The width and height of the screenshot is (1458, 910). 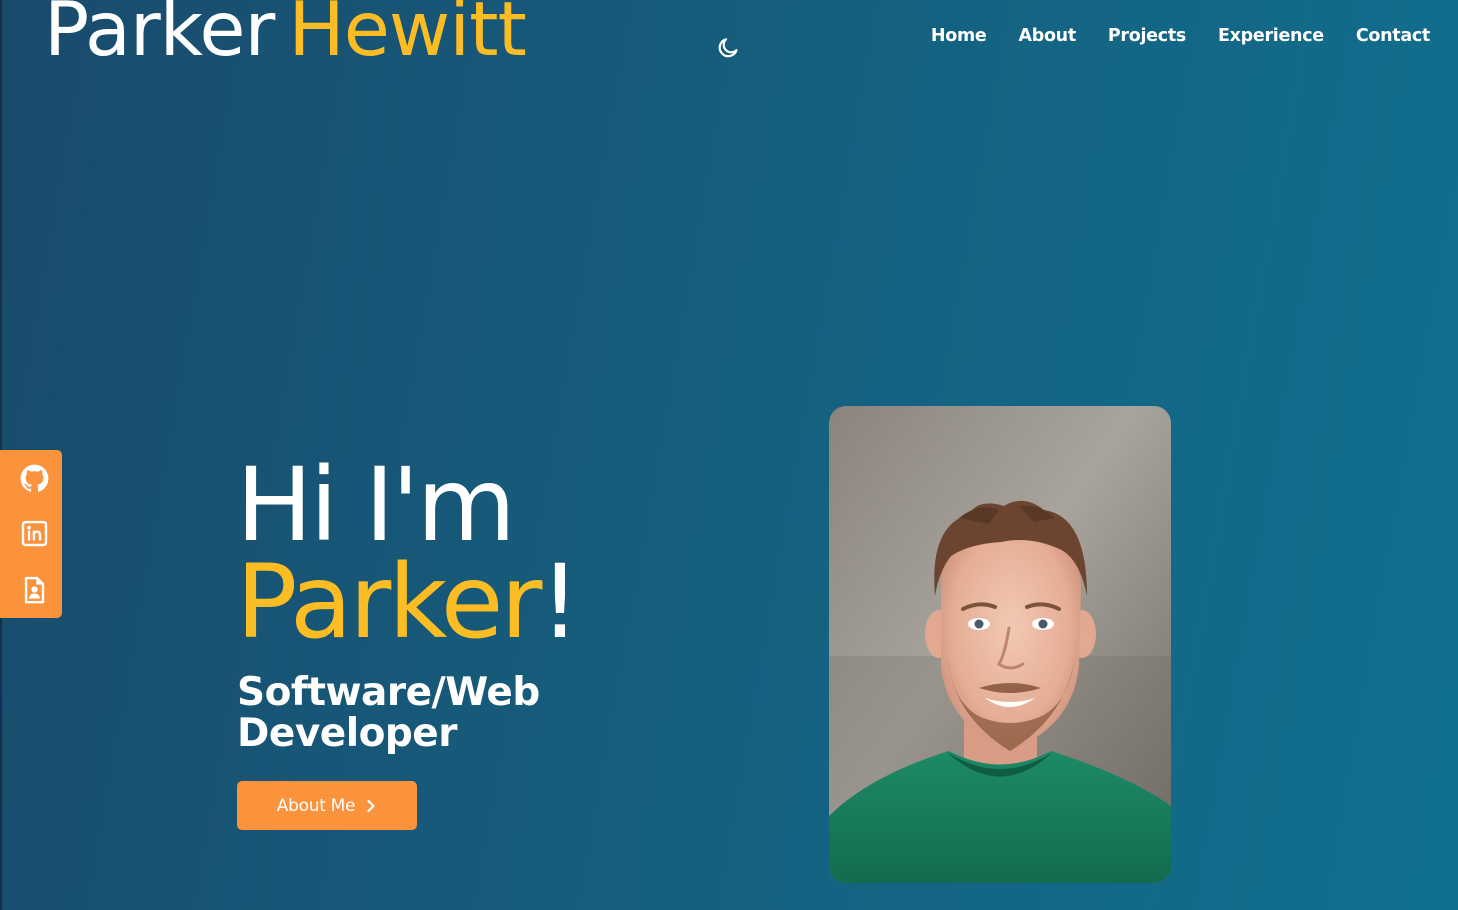 What do you see at coordinates (1271, 36) in the screenshot?
I see `nav-link-experience: Experience` at bounding box center [1271, 36].